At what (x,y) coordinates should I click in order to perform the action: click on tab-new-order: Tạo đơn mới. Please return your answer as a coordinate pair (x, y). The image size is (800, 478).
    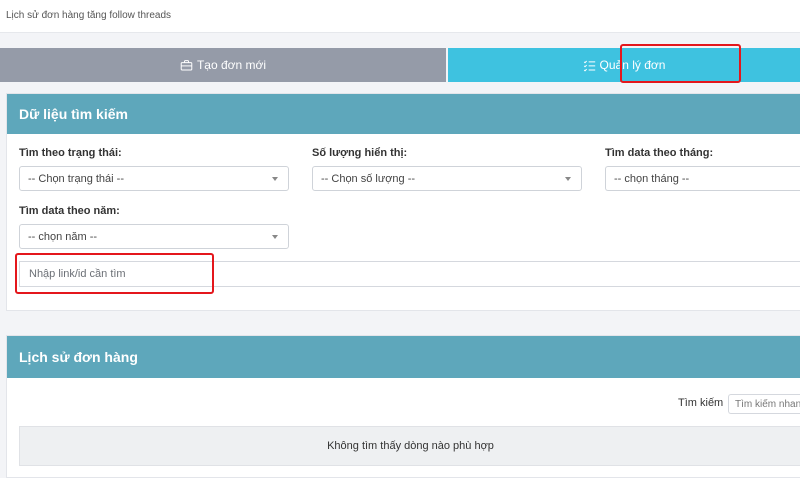
    Looking at the image, I should click on (223, 65).